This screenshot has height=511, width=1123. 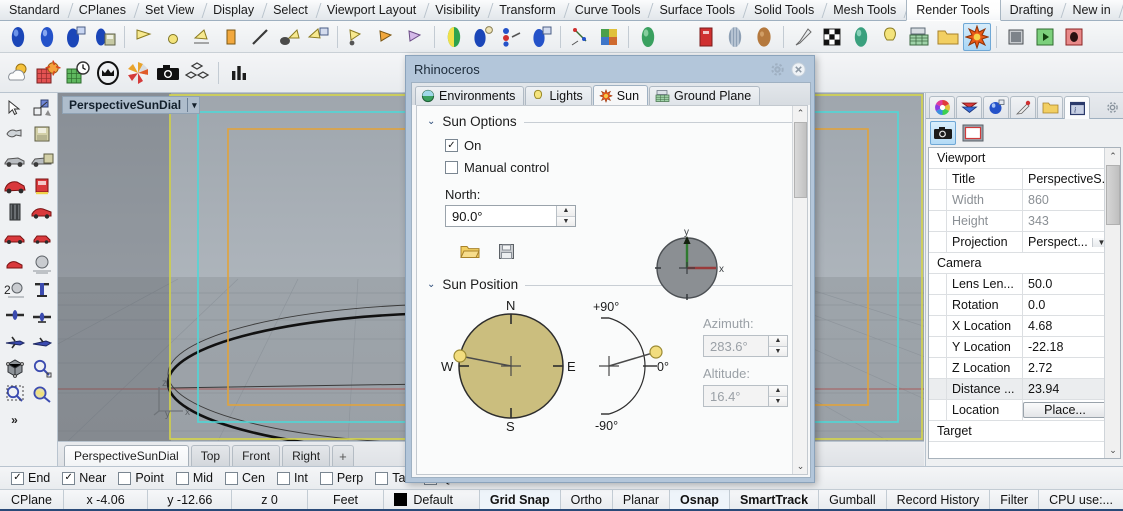 I want to click on osnap-mid: Mid, so click(x=194, y=478).